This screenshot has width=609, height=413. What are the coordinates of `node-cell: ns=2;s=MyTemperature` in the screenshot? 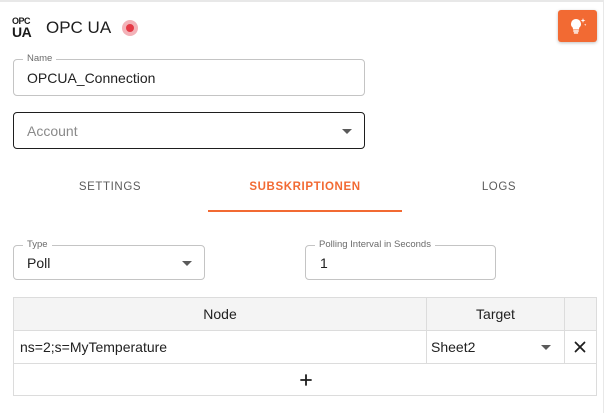 It's located at (93, 347).